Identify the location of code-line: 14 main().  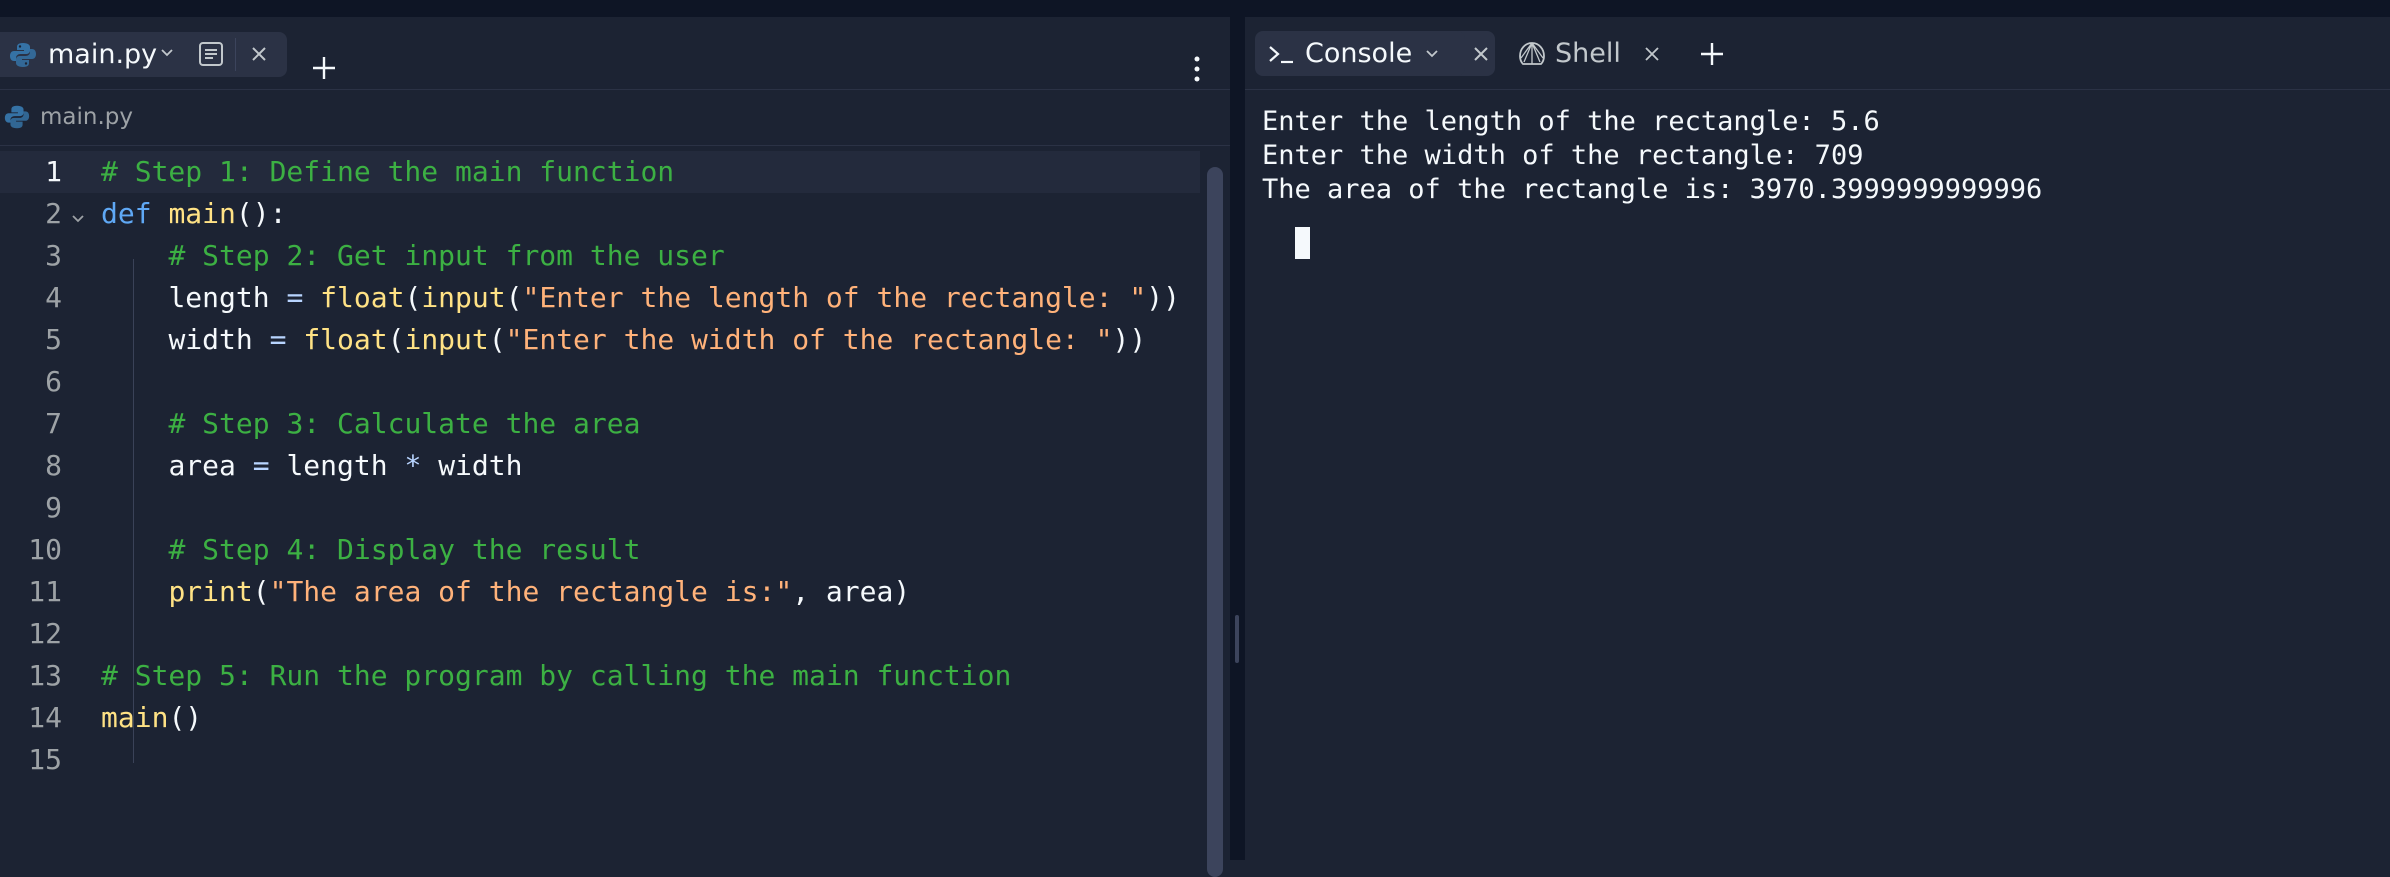
(600, 718).